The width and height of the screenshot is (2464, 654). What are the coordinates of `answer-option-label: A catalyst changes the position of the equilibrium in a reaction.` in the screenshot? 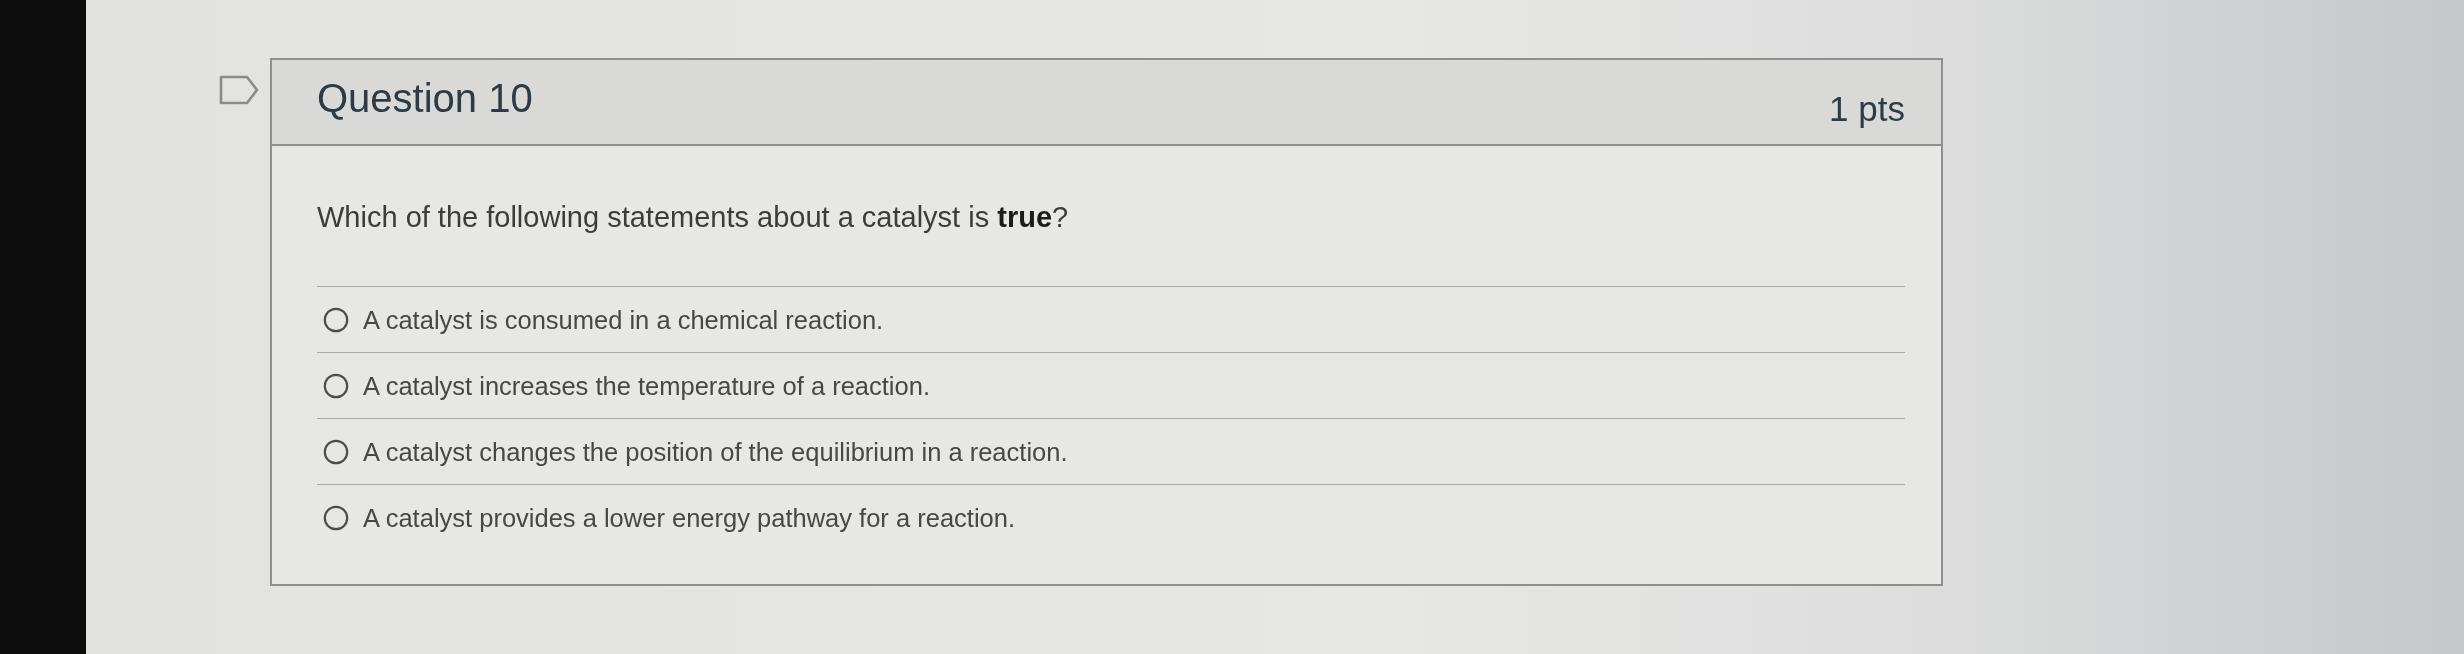 It's located at (715, 451).